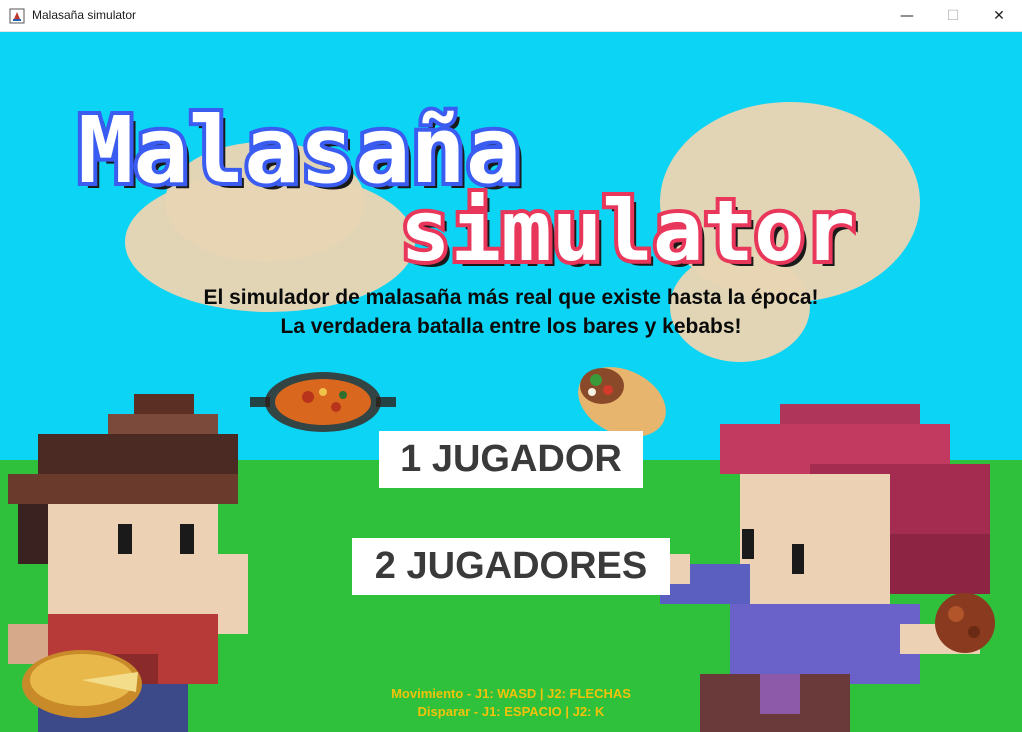  I want to click on title-bar: Malasaña simulator — ☐ ✕, so click(511, 16).